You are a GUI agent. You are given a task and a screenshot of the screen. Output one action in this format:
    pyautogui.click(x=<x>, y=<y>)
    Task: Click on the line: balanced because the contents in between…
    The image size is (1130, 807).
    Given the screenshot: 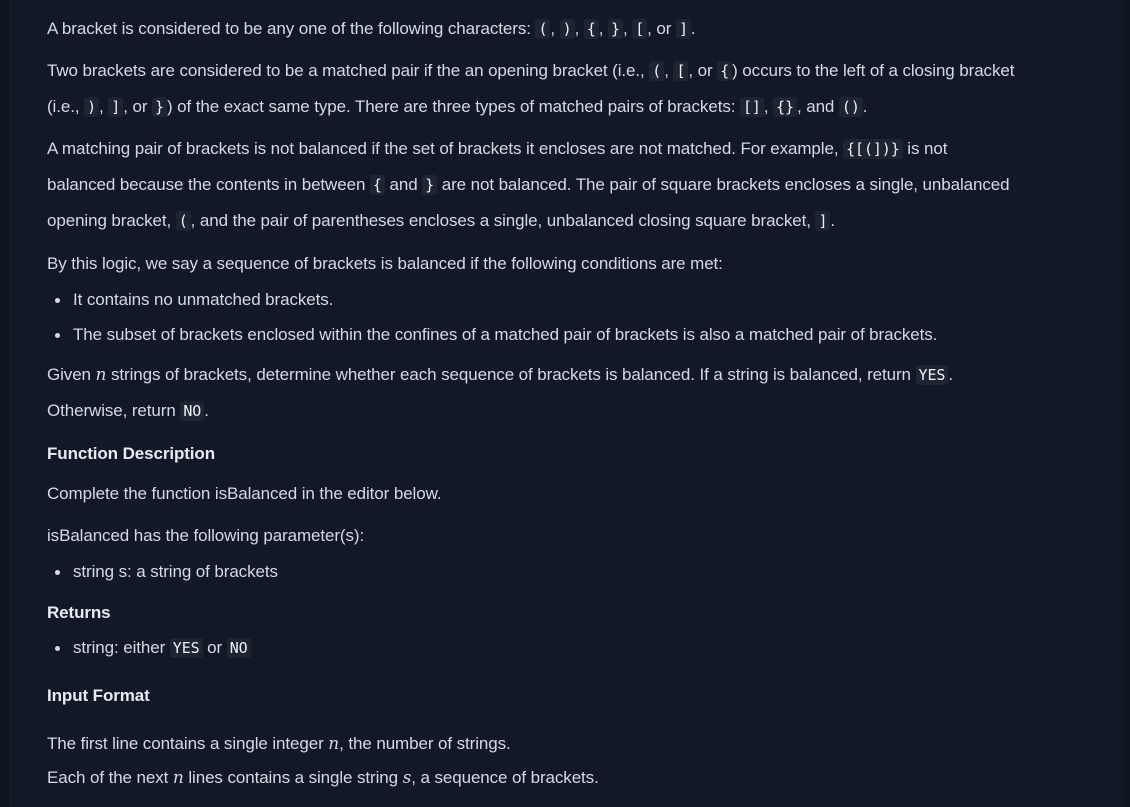 What is the action you would take?
    pyautogui.click(x=570, y=185)
    